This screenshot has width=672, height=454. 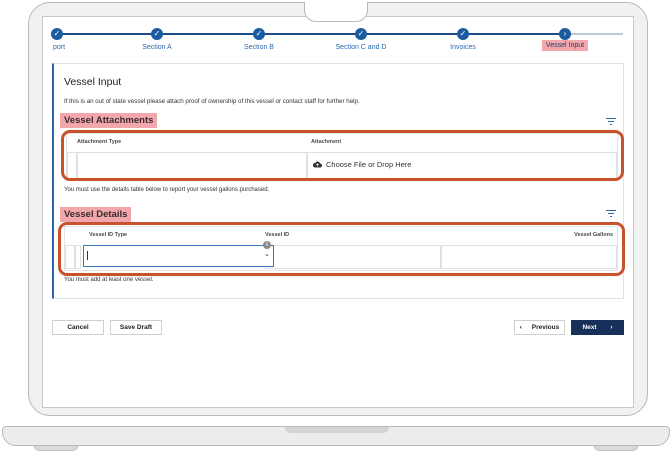 What do you see at coordinates (157, 47) in the screenshot?
I see `step-2-label: Section A` at bounding box center [157, 47].